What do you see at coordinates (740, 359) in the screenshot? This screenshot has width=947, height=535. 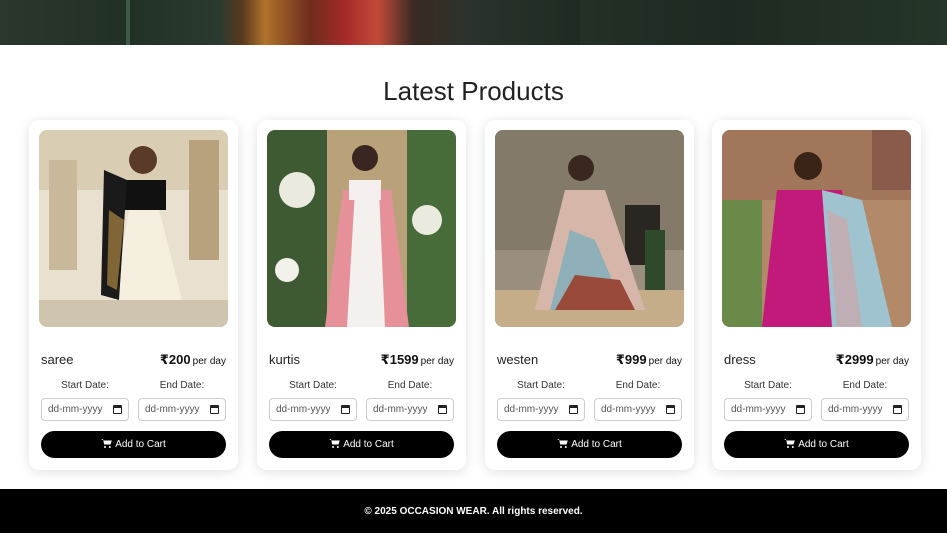 I see `product-name: dress` at bounding box center [740, 359].